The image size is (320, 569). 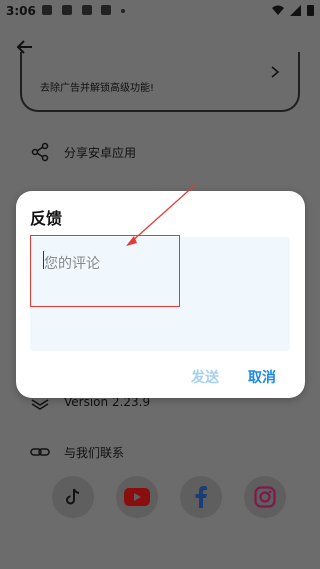 I want to click on share-app-row: 分享安卓应用, so click(x=83, y=152).